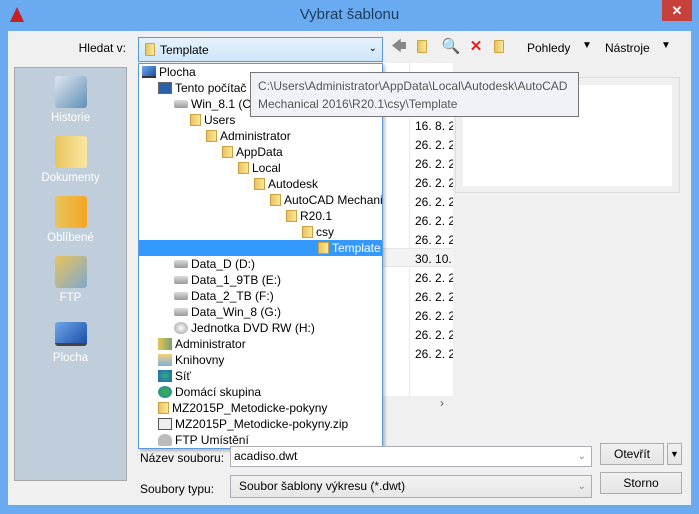 The height and width of the screenshot is (514, 699). I want to click on computer-icon, so click(165, 88).